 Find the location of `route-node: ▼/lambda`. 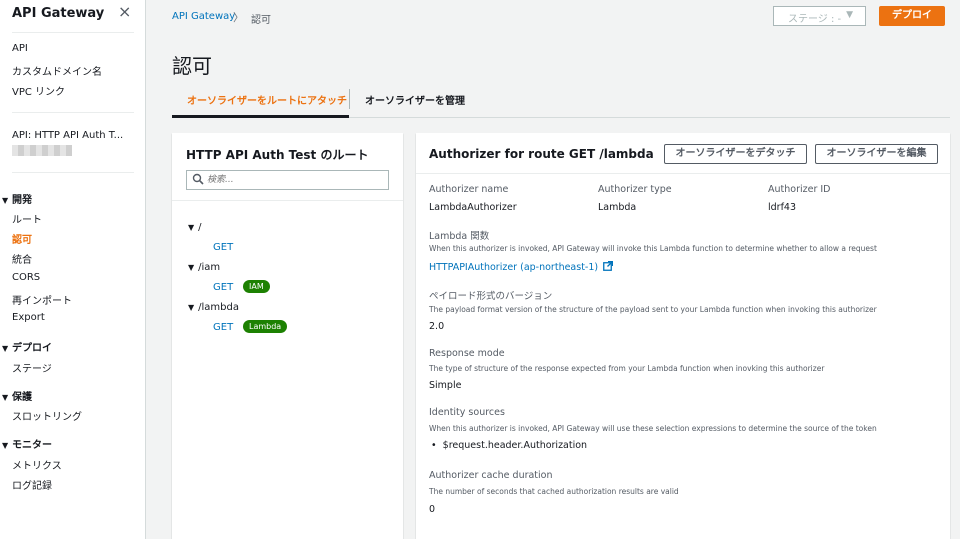

route-node: ▼/lambda is located at coordinates (213, 307).